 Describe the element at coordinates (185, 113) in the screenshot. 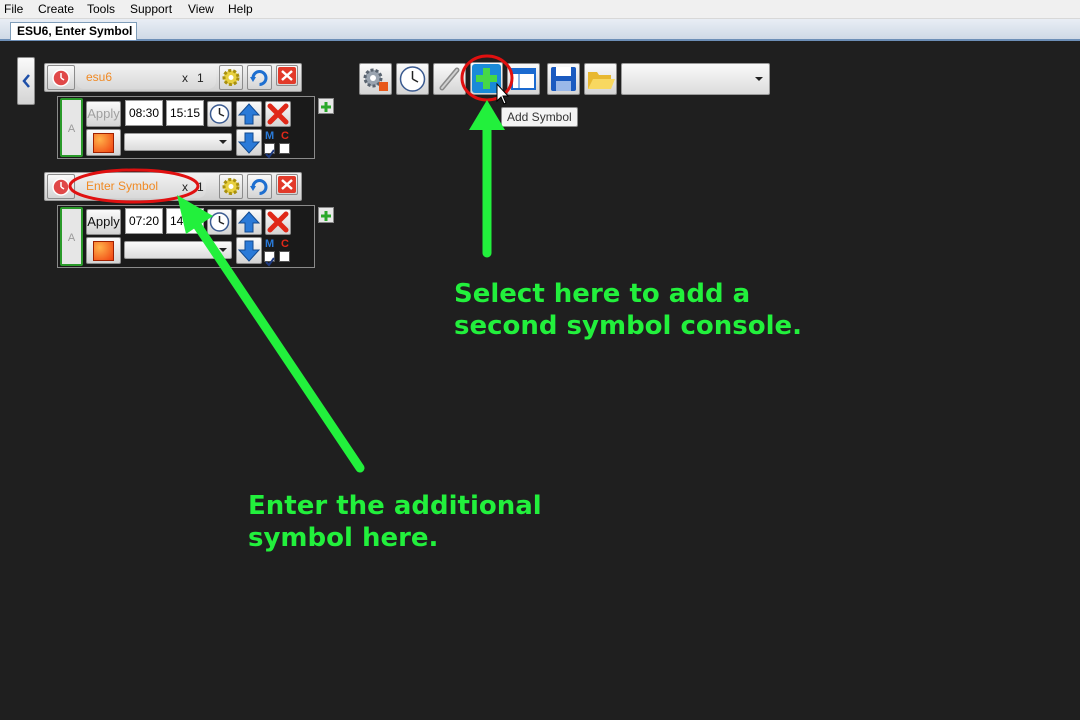

I see `console-1-end-time: 15:15` at that location.